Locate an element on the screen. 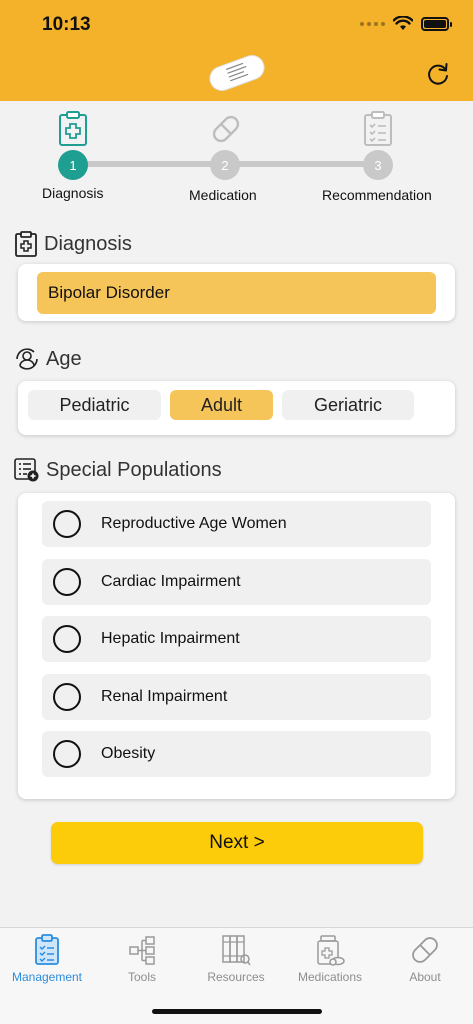 The height and width of the screenshot is (1024, 473). tab-about: About is located at coordinates (425, 959).